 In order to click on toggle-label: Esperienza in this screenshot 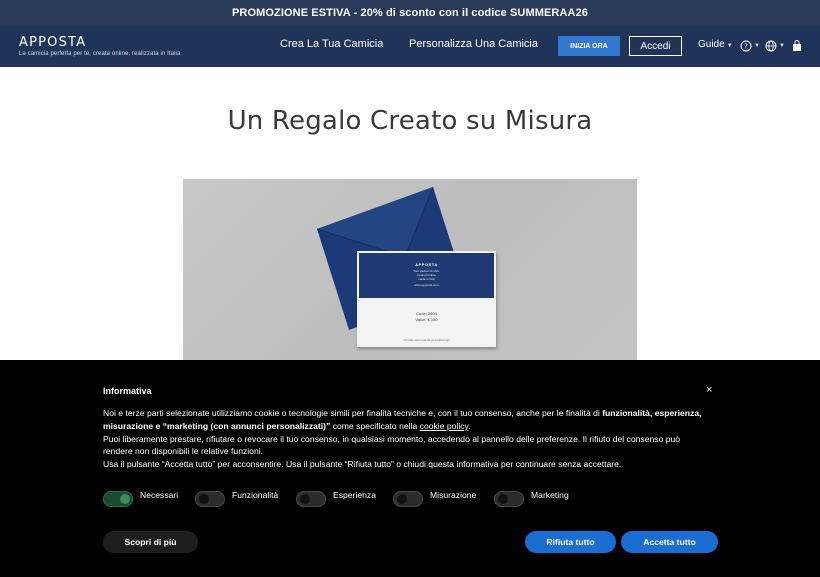, I will do `click(354, 494)`.